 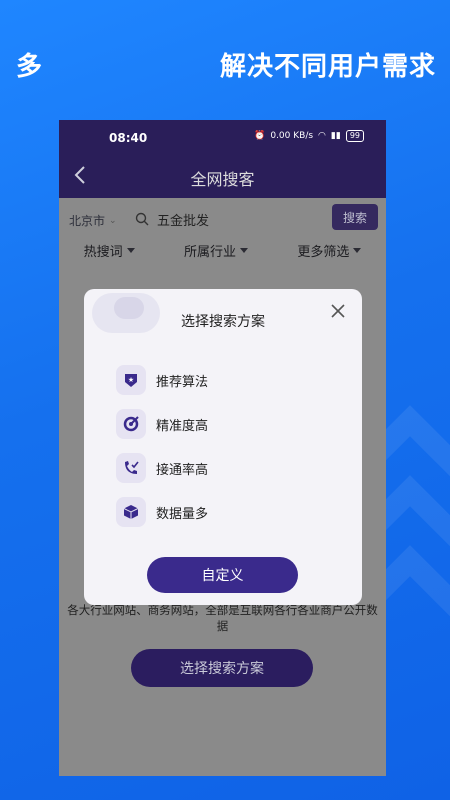 I want to click on filter-label: 更多筛选, so click(x=323, y=252).